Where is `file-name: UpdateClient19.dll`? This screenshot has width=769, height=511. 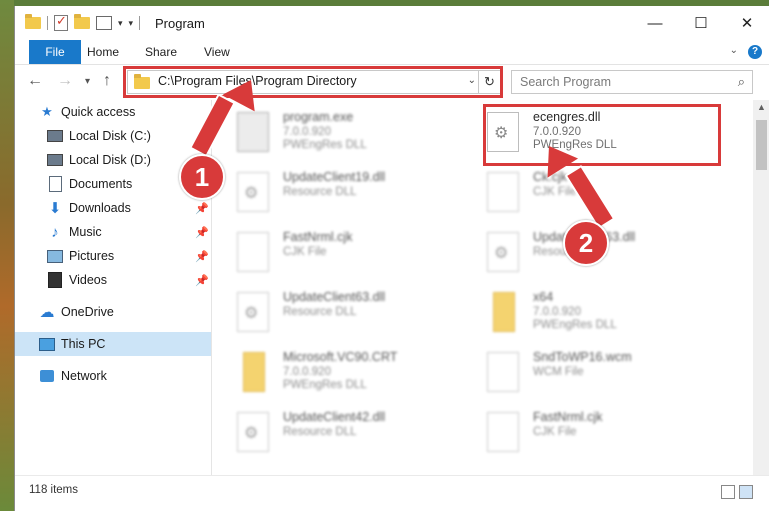 file-name: UpdateClient19.dll is located at coordinates (334, 177).